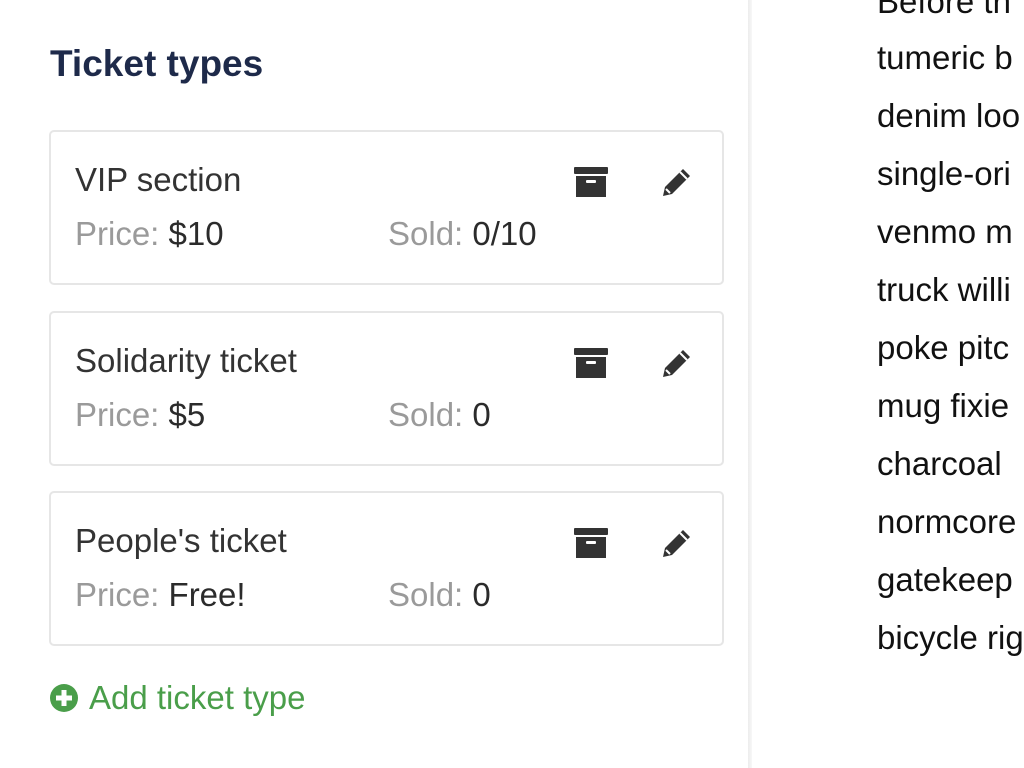 Image resolution: width=1024 pixels, height=768 pixels. Describe the element at coordinates (947, 521) in the screenshot. I see `description-line: normcore` at that location.